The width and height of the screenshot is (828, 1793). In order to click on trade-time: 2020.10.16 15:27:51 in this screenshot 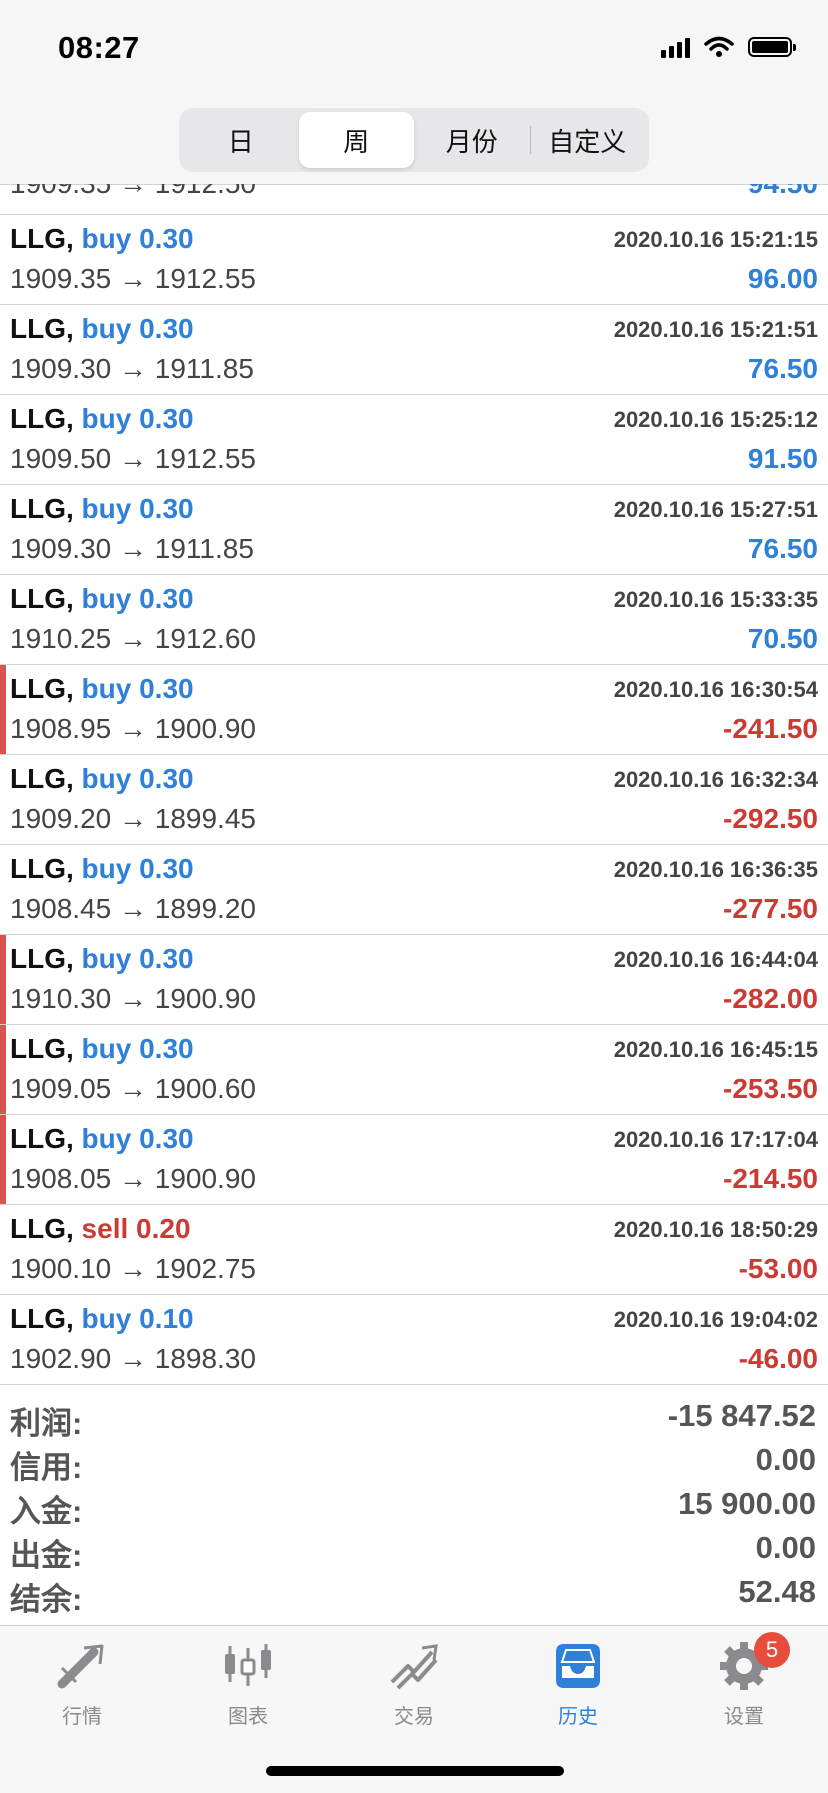, I will do `click(715, 509)`.